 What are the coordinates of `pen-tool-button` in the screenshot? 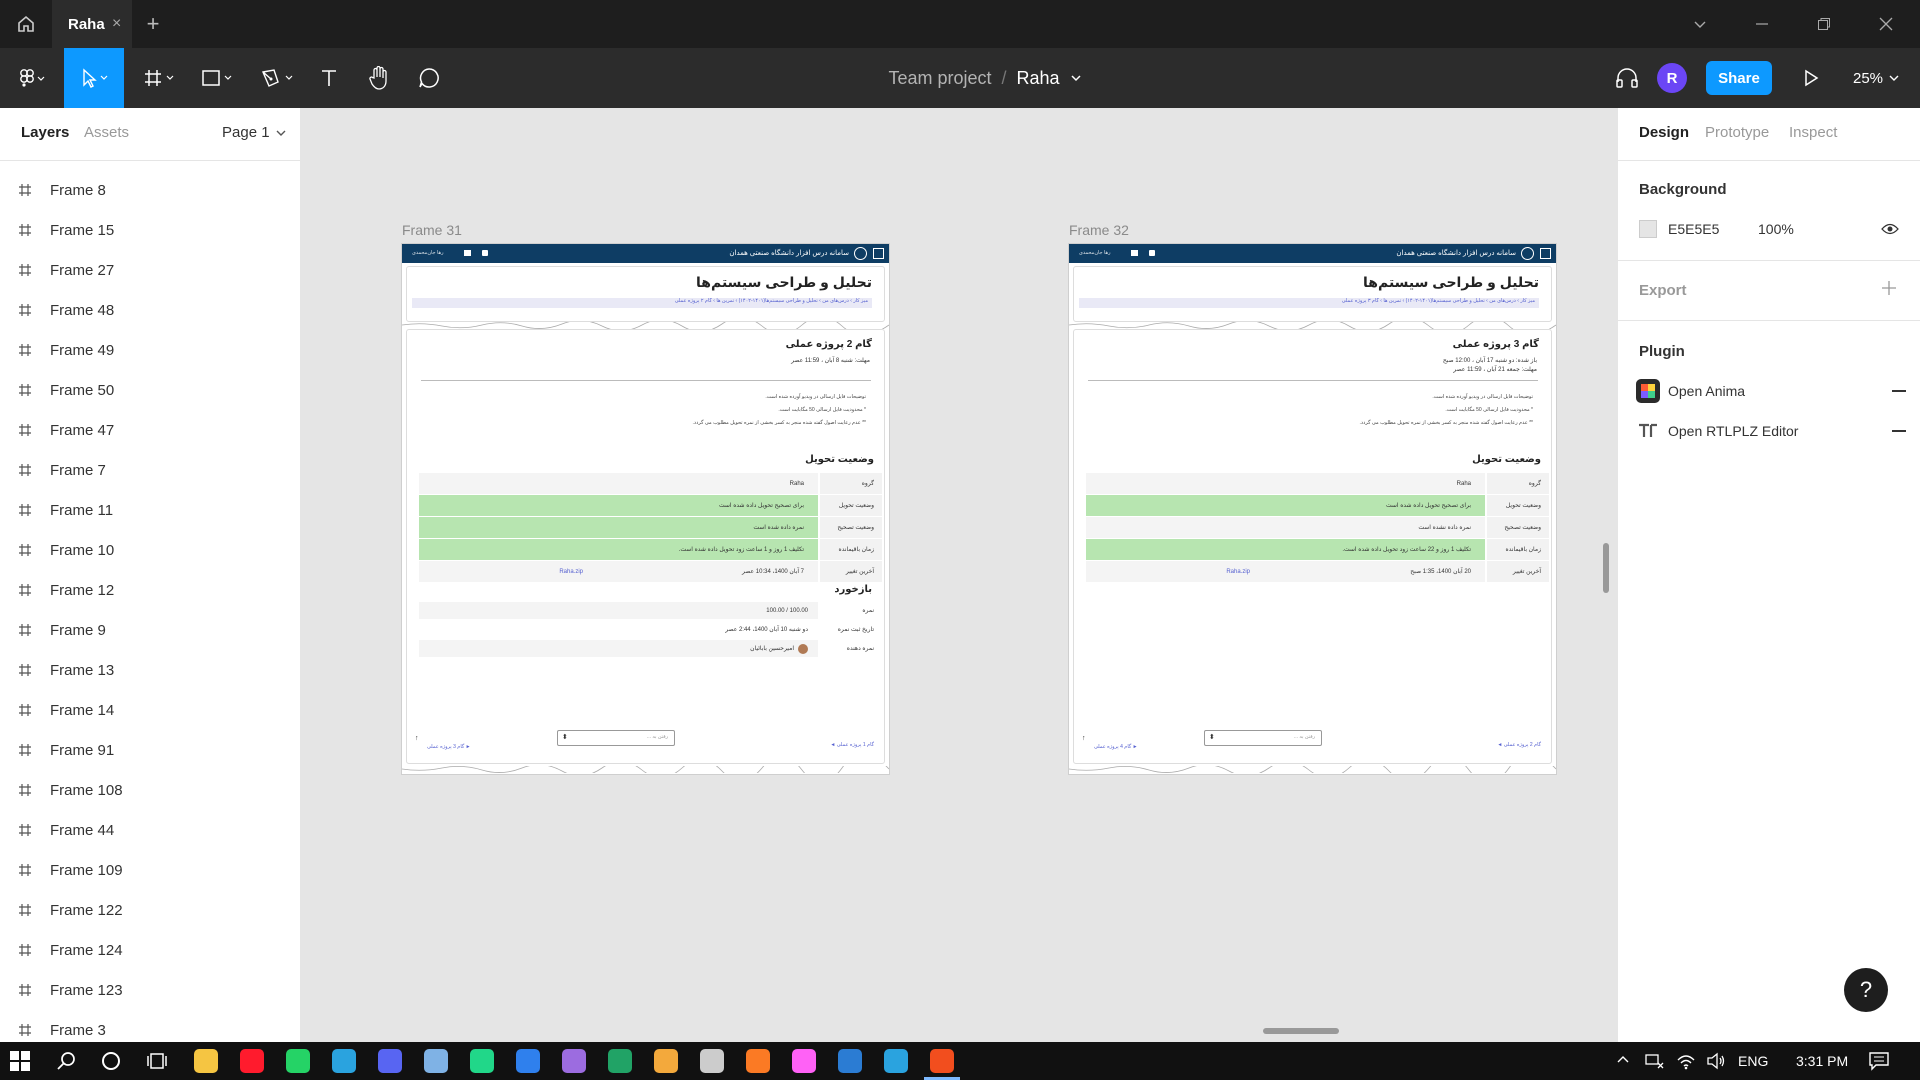 It's located at (278, 78).